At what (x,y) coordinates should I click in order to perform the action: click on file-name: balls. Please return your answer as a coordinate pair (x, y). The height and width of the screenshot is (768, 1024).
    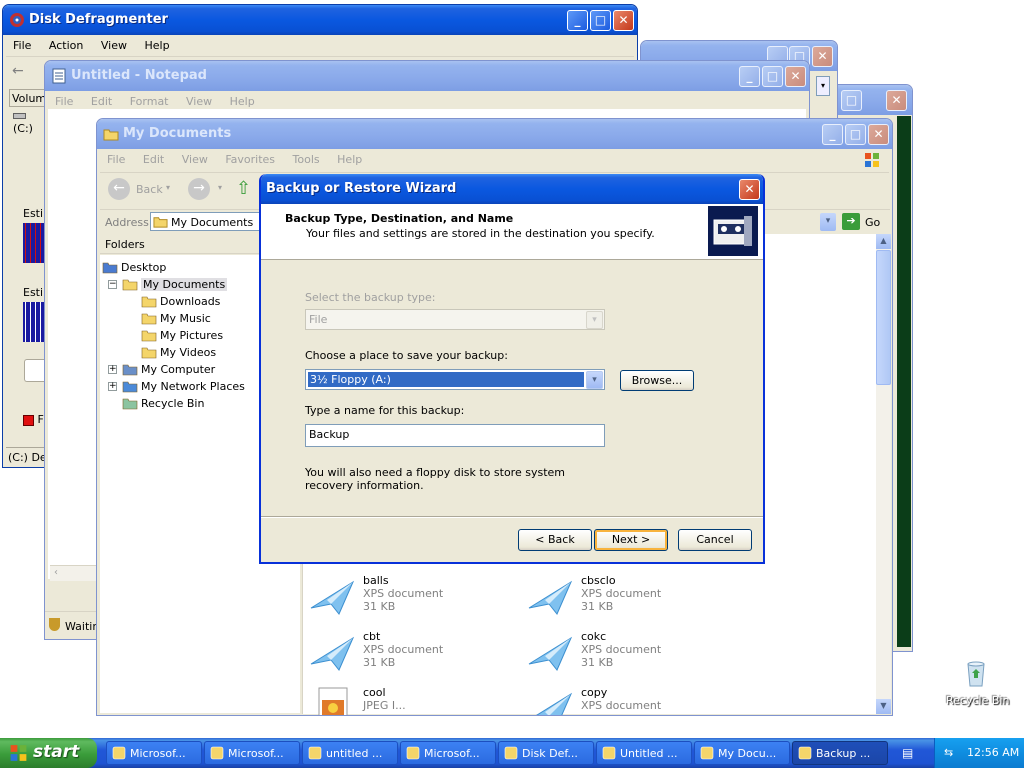
    Looking at the image, I should click on (376, 580).